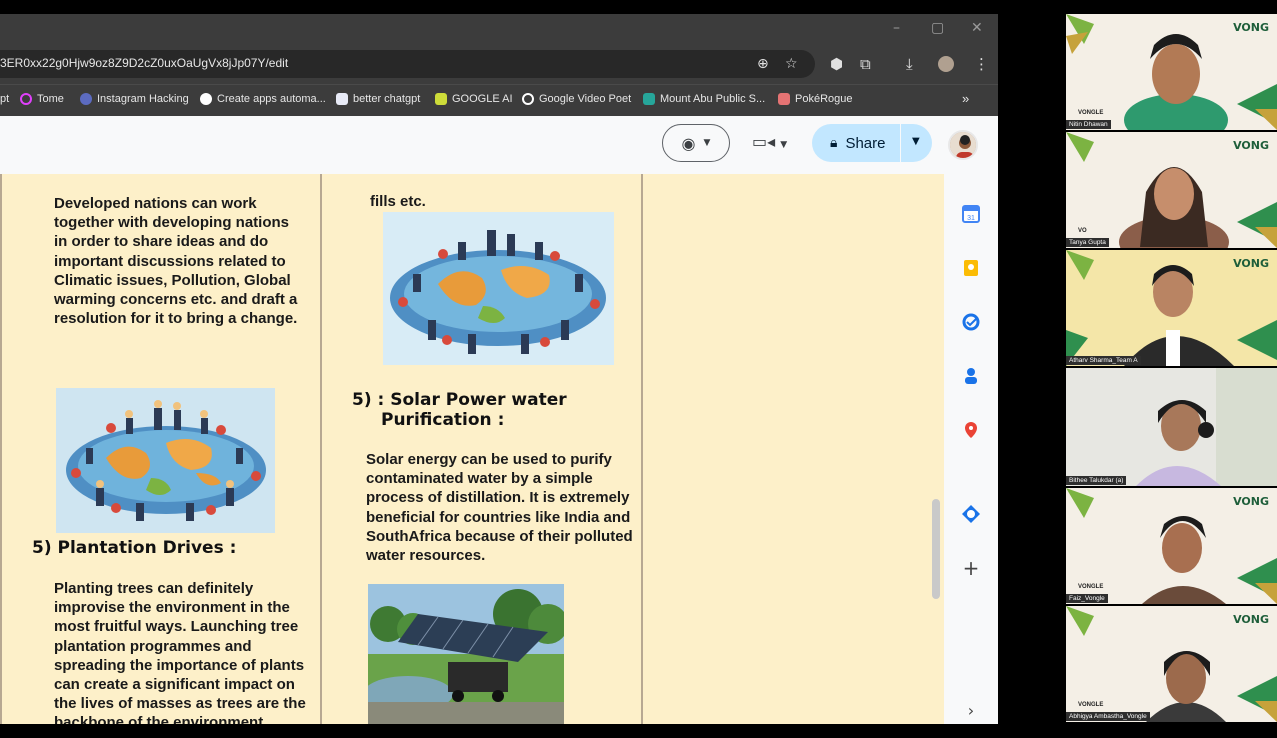  I want to click on col2-heading-line-1: 5) : Solar Power water, so click(459, 400).